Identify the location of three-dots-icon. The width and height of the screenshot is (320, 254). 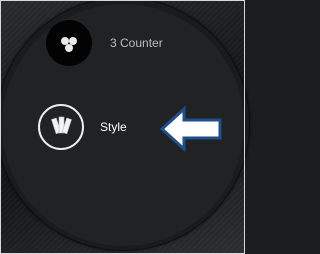
(69, 43).